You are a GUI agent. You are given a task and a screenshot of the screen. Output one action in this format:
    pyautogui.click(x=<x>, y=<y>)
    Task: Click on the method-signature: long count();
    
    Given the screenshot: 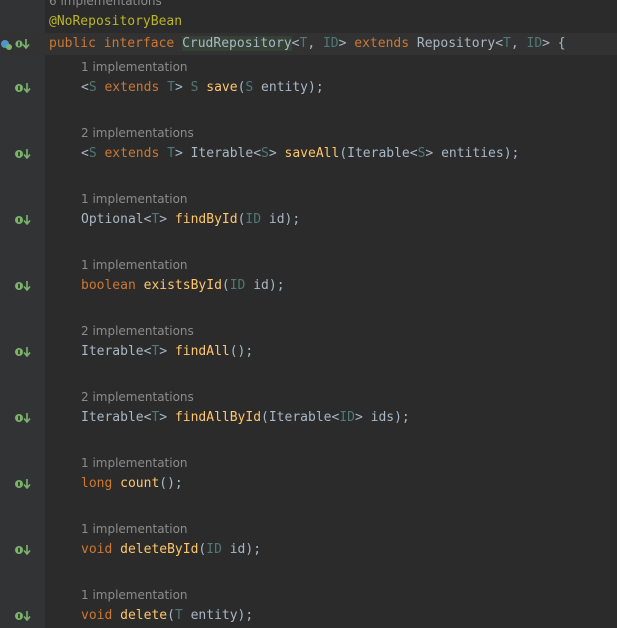 What is the action you would take?
    pyautogui.click(x=132, y=483)
    